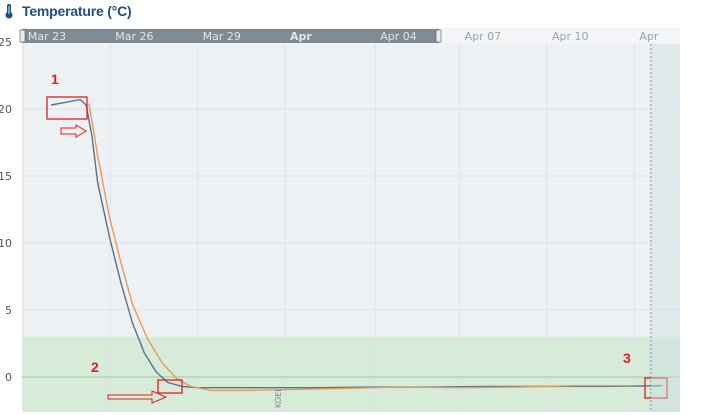 The height and width of the screenshot is (415, 702). What do you see at coordinates (55, 79) in the screenshot?
I see `annotation-label: 1` at bounding box center [55, 79].